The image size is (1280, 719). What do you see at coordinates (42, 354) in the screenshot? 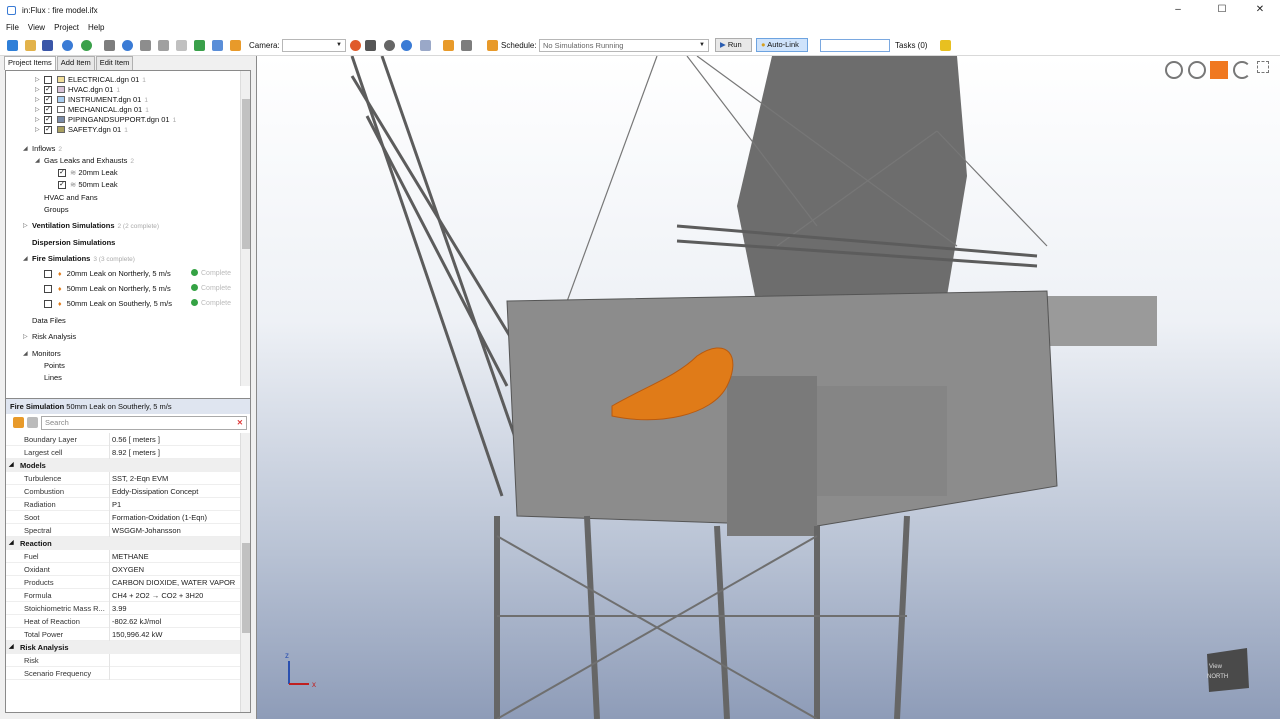
I see `tree-monitors: ◢ Monitors` at bounding box center [42, 354].